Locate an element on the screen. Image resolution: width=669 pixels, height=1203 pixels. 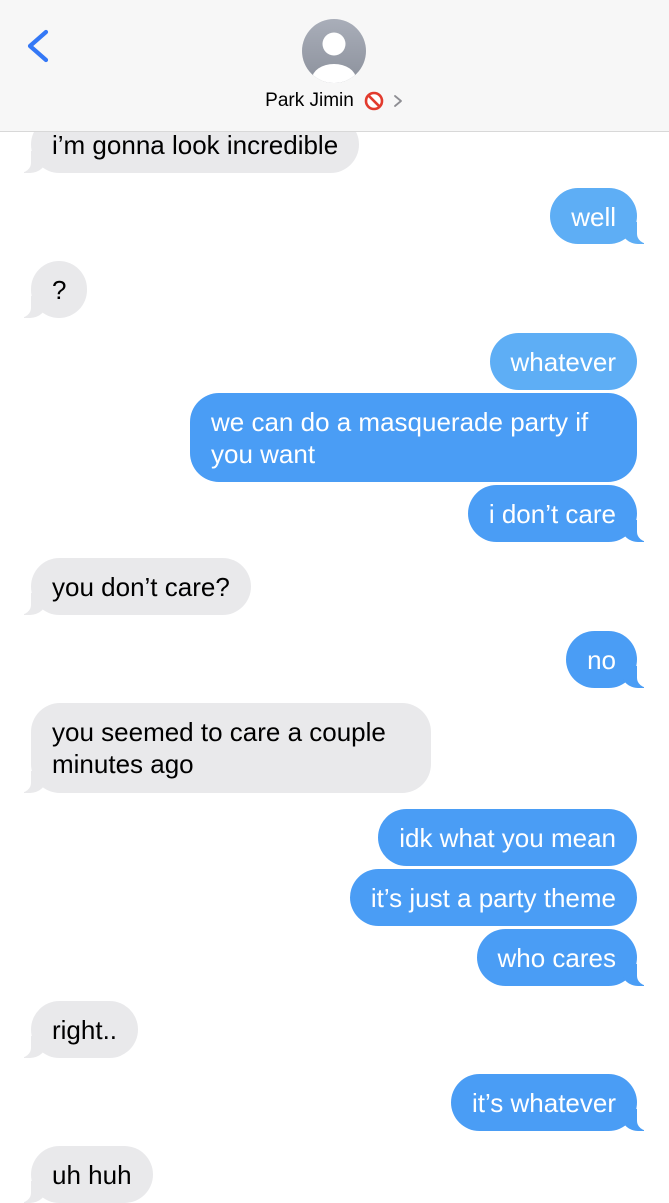
message-bubble-incoming: right.. is located at coordinates (71, 1029).